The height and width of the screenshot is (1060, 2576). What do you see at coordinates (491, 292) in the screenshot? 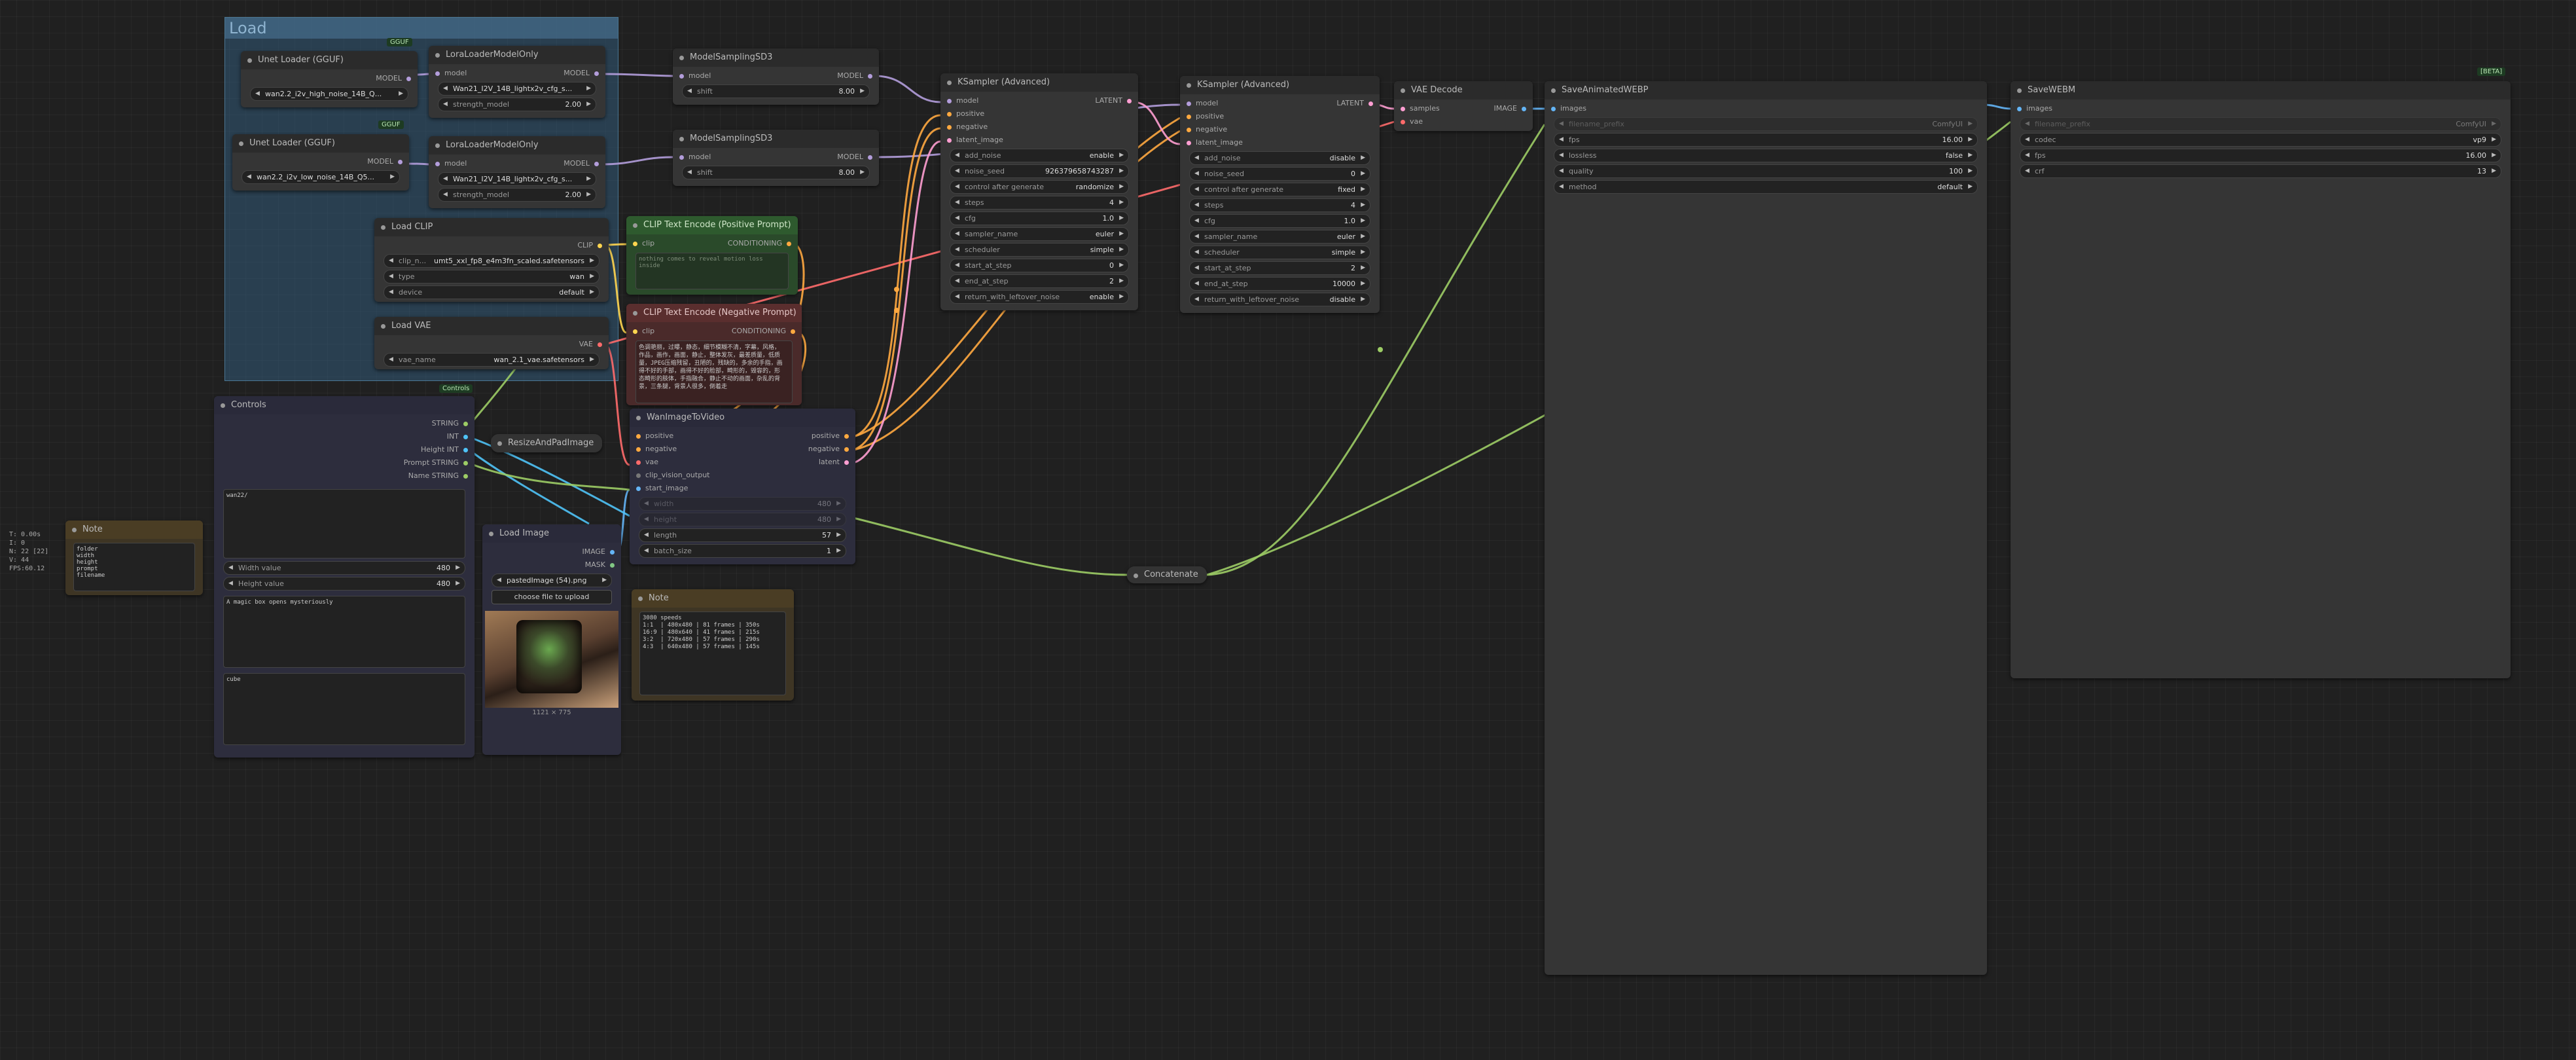
I see `device-select: device default` at bounding box center [491, 292].